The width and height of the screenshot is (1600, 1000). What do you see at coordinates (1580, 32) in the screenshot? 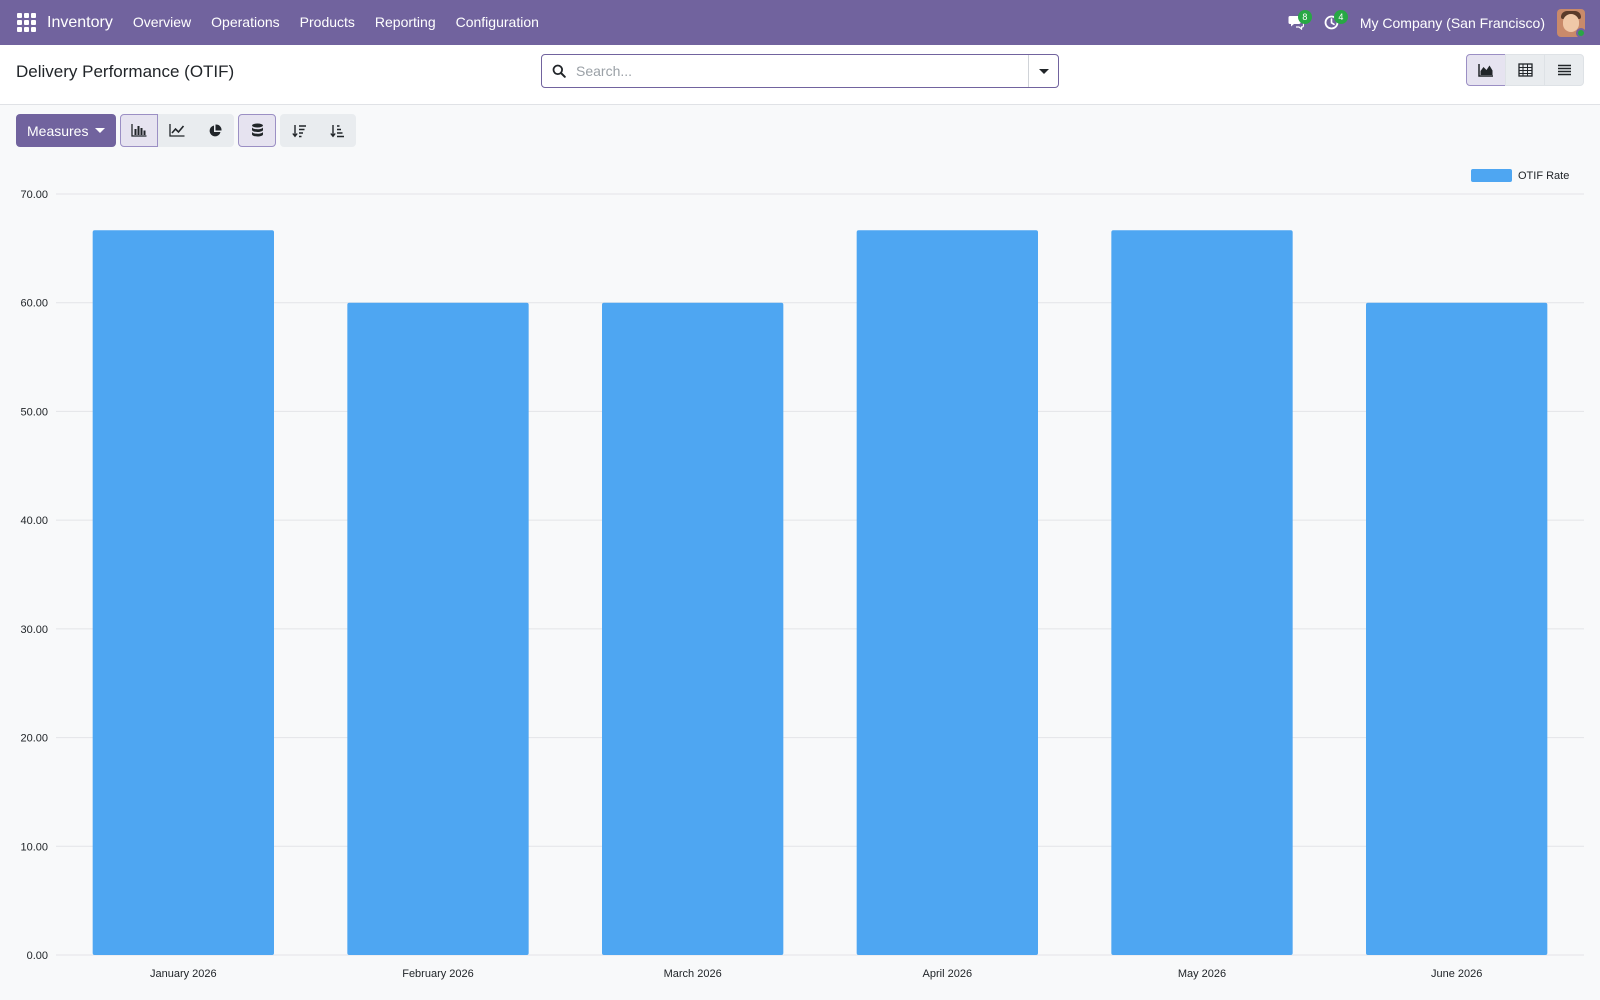
I see `online-status-dot` at bounding box center [1580, 32].